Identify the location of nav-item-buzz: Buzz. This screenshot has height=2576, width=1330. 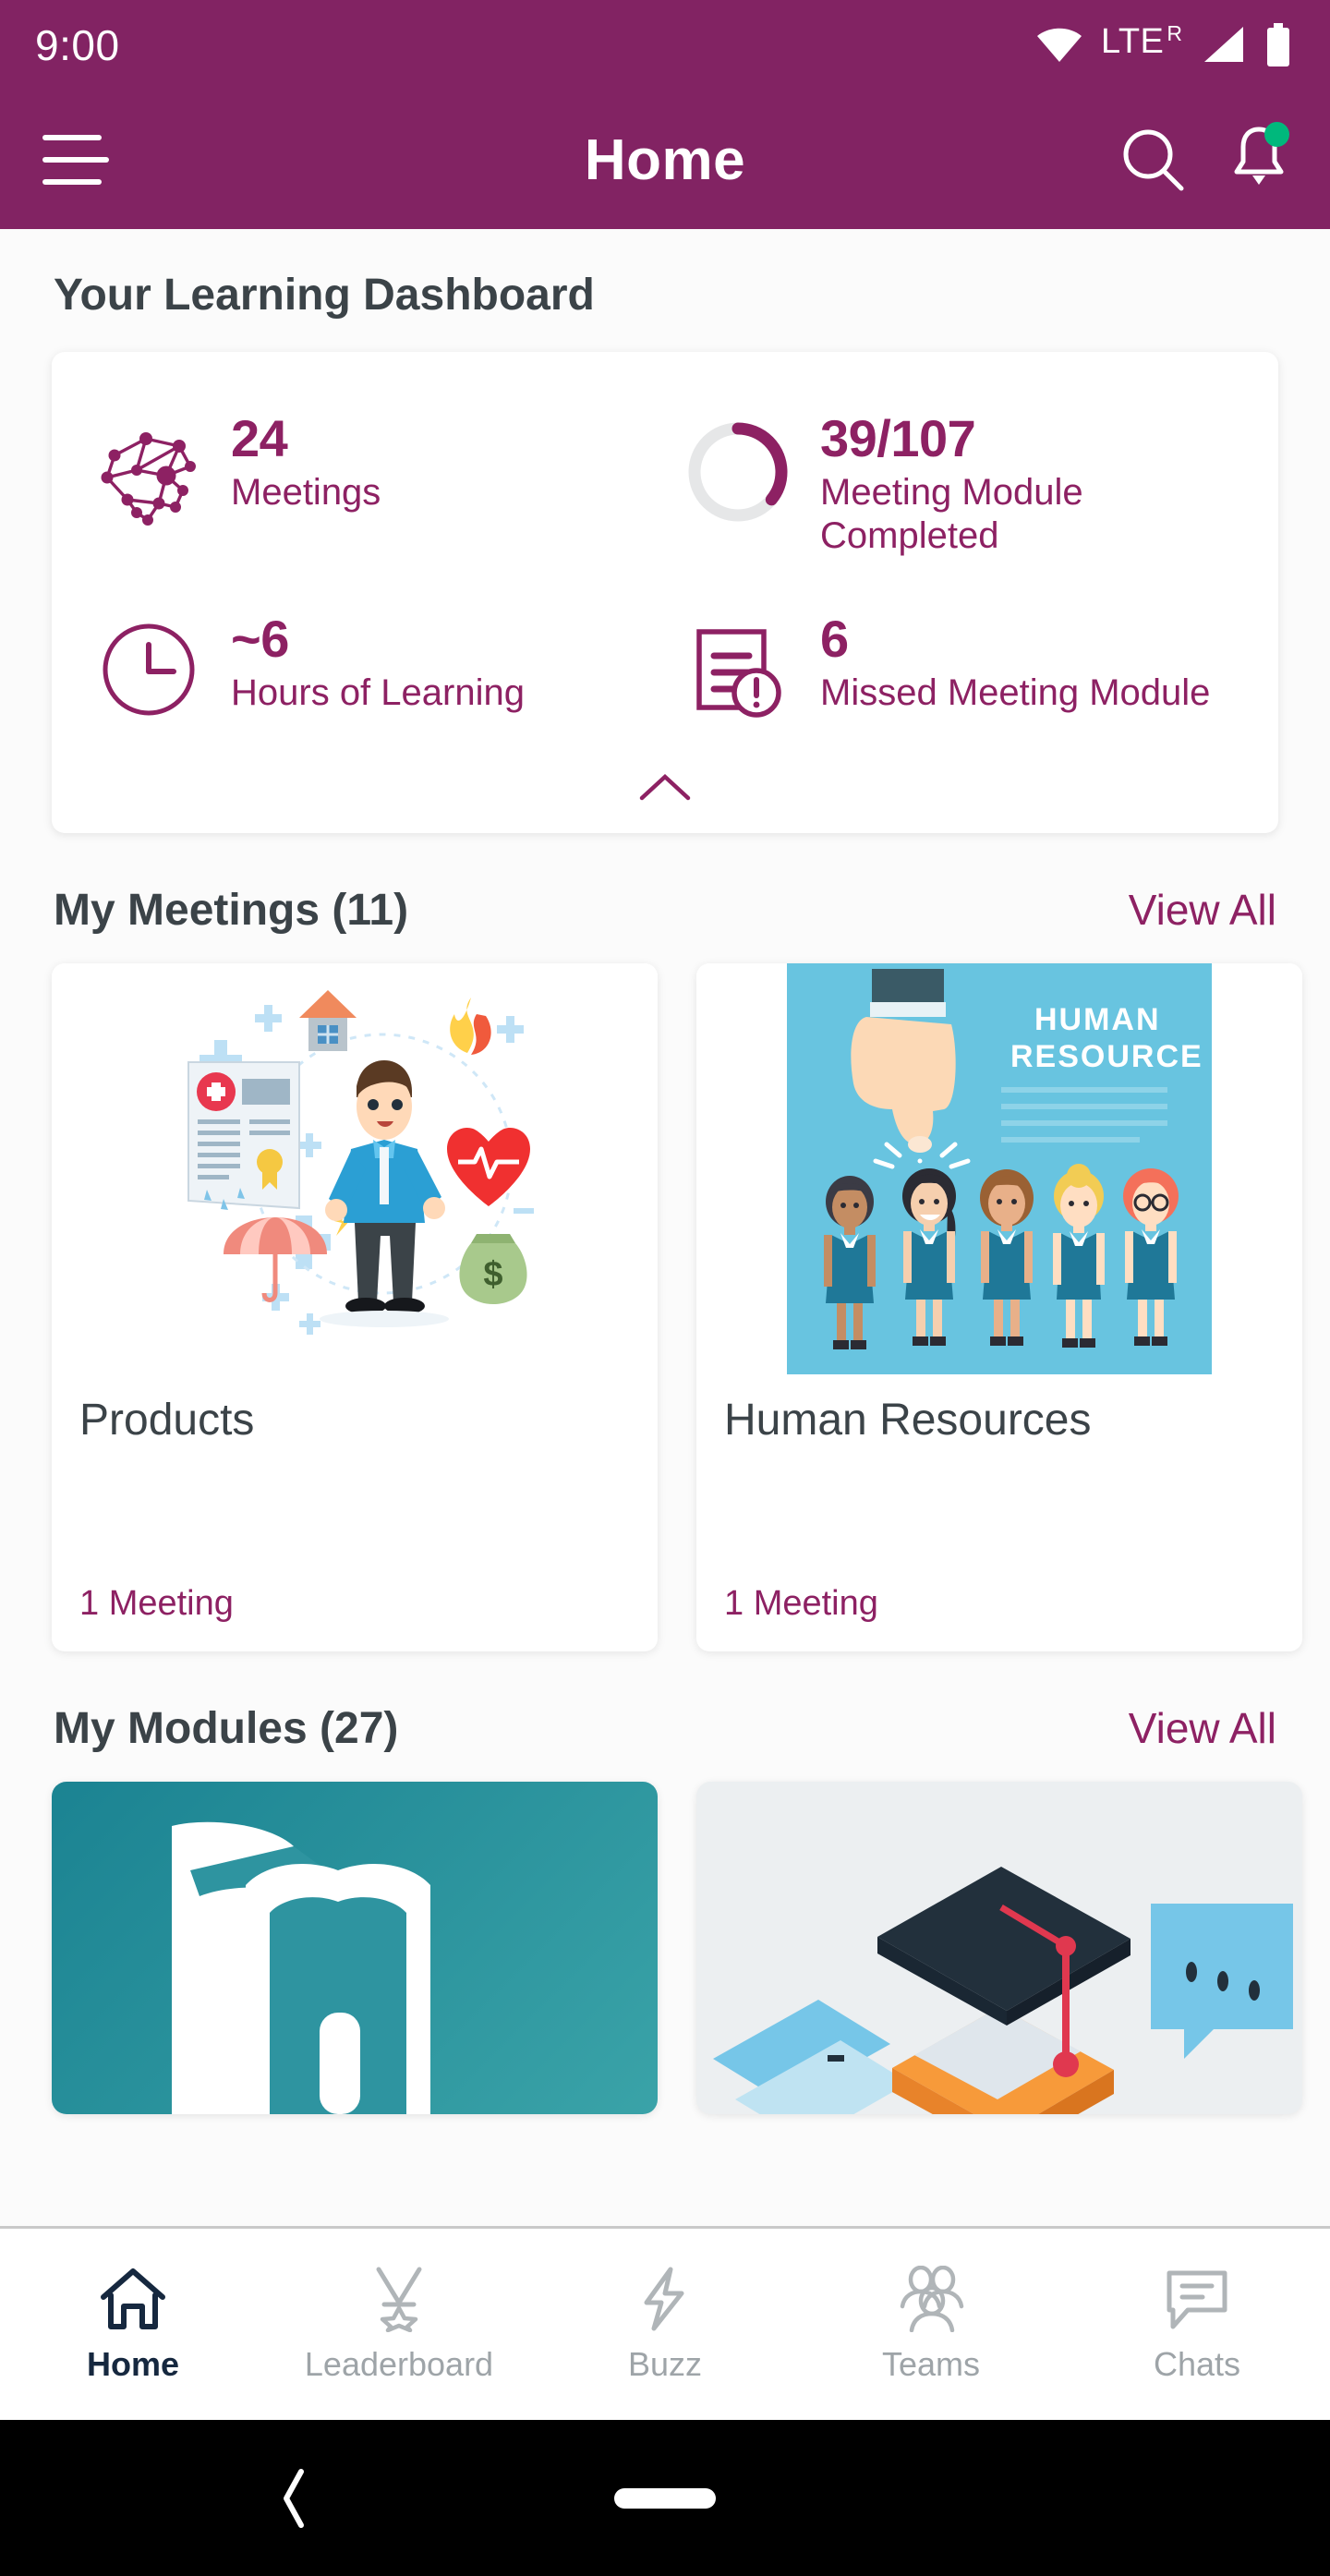
(665, 2325).